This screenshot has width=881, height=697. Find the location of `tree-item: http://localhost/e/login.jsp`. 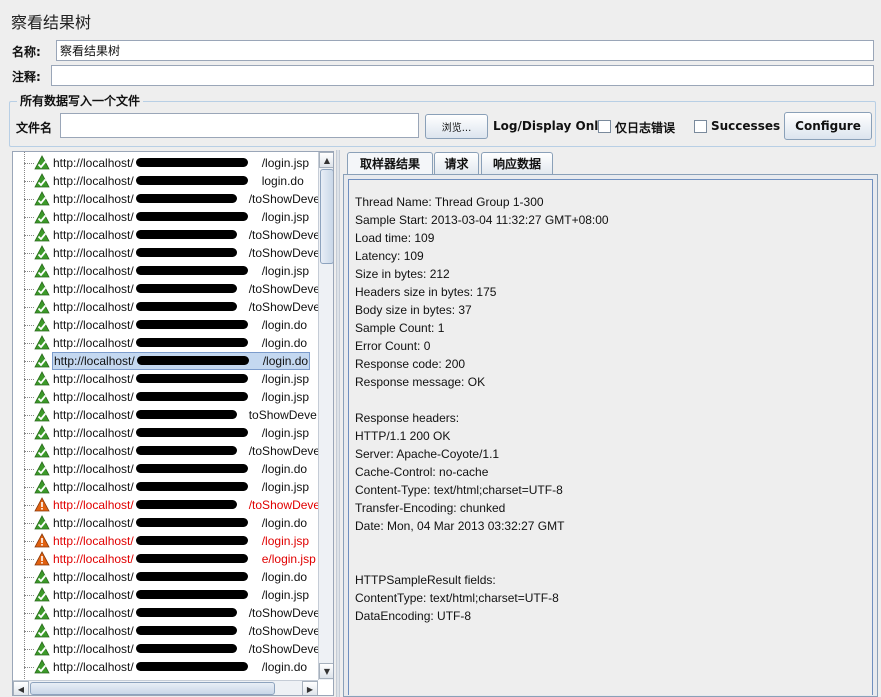

tree-item: http://localhost/e/login.jsp is located at coordinates (166, 559).